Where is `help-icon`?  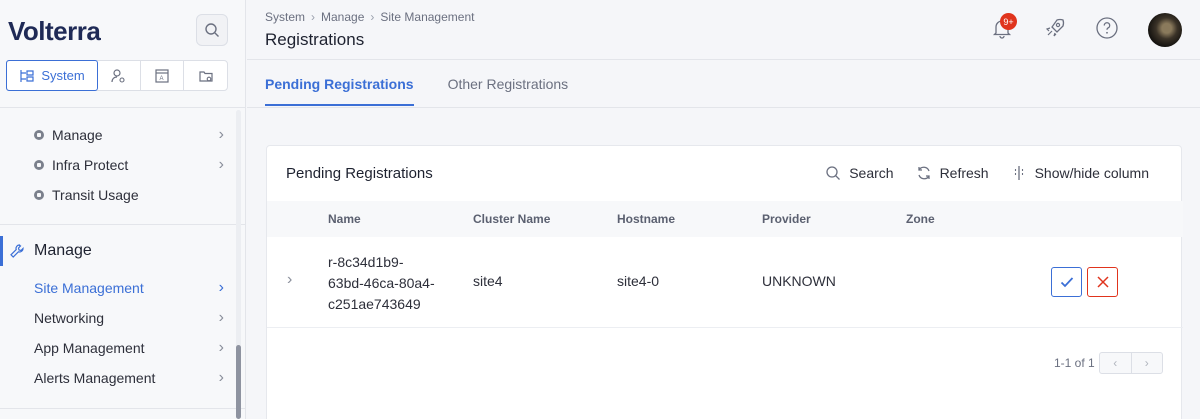 help-icon is located at coordinates (1107, 28).